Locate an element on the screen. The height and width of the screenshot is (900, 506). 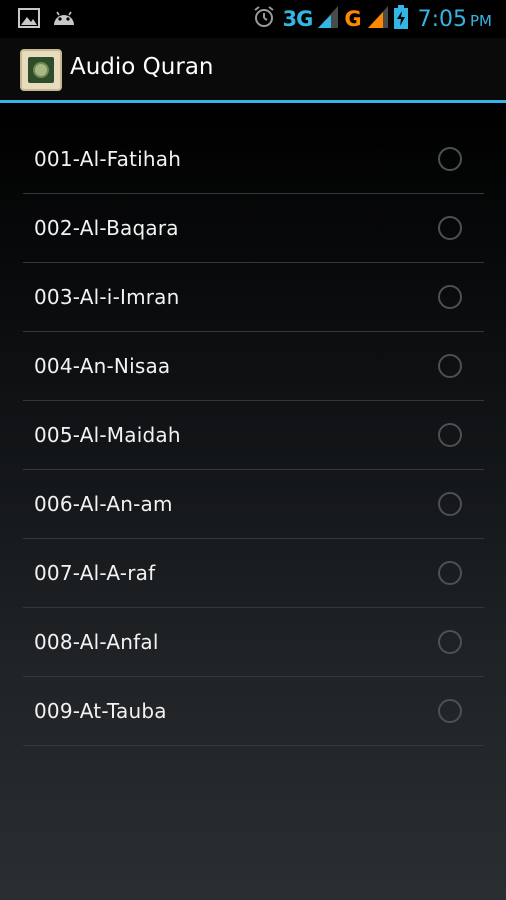
surah-label: 005-Al-Maidah is located at coordinates (107, 435).